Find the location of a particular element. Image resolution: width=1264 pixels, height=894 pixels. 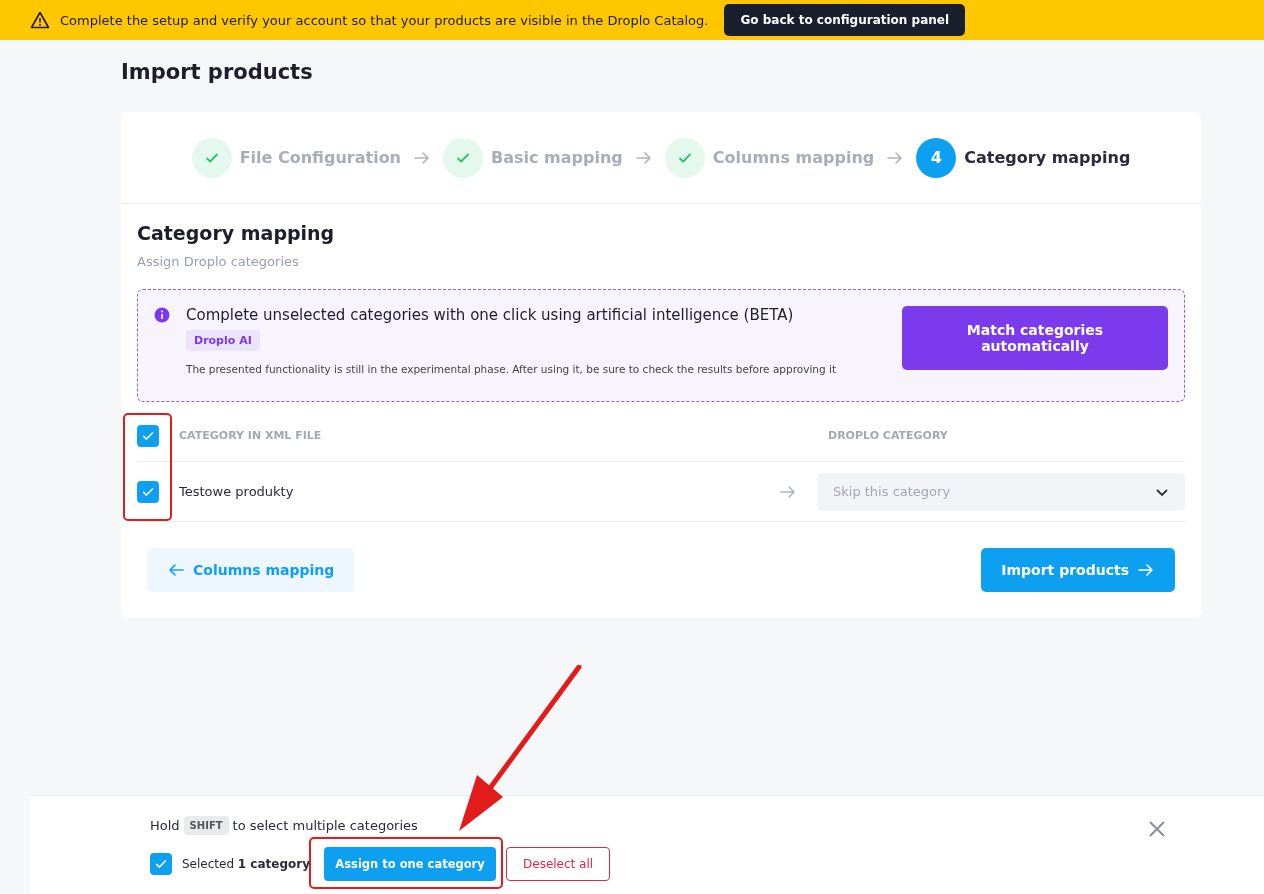

deselect-all-button: Deselect all is located at coordinates (558, 864).